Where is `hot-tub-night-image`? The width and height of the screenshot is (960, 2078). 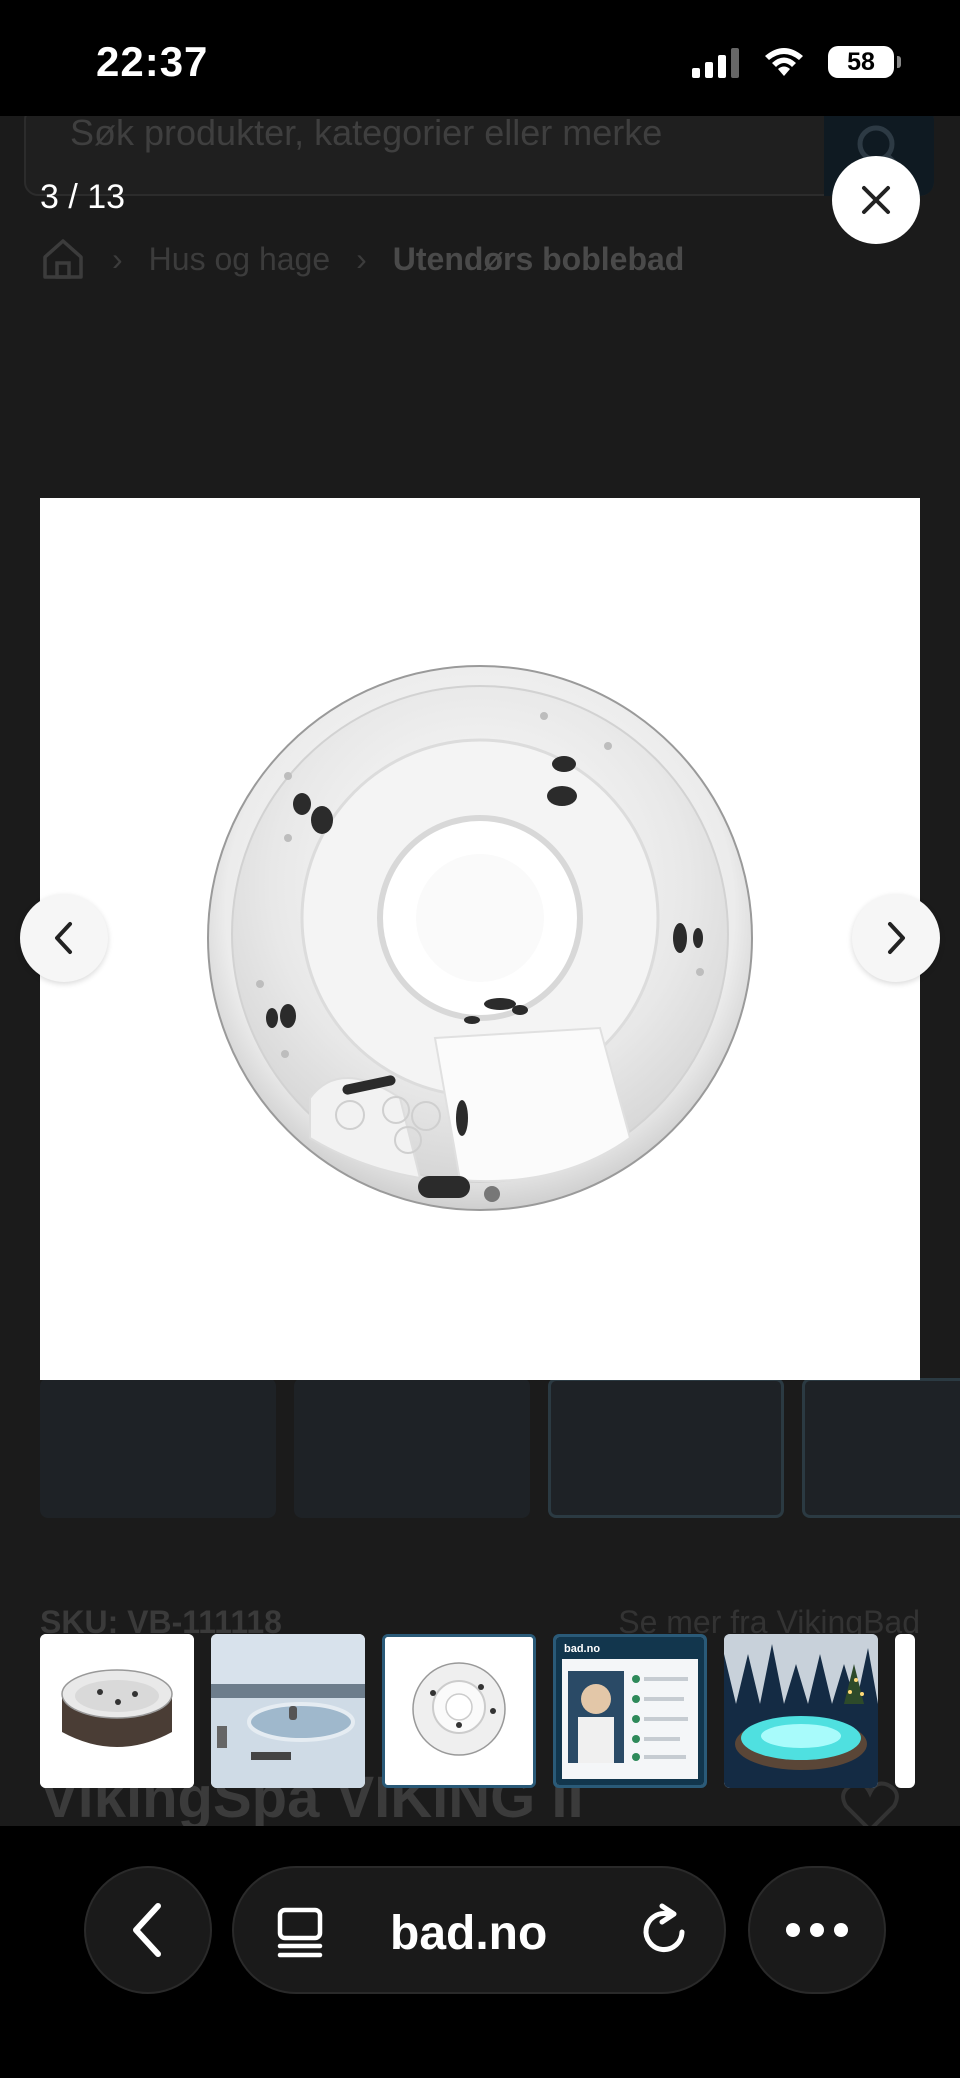 hot-tub-night-image is located at coordinates (801, 1711).